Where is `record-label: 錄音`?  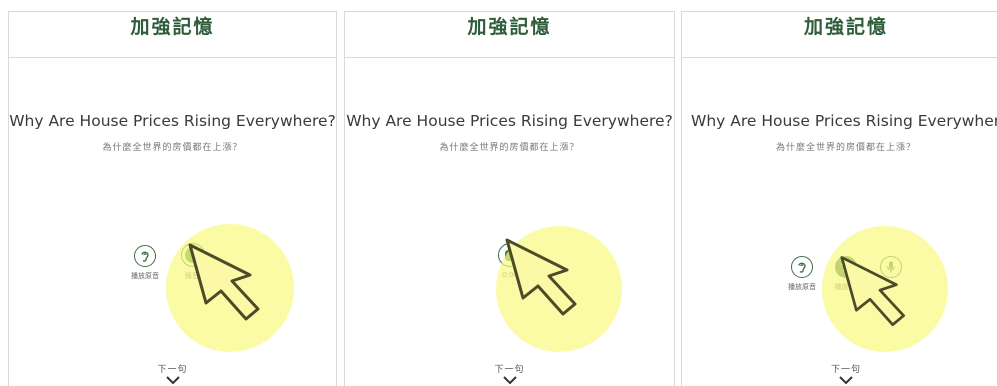
record-label: 錄音 is located at coordinates (192, 276).